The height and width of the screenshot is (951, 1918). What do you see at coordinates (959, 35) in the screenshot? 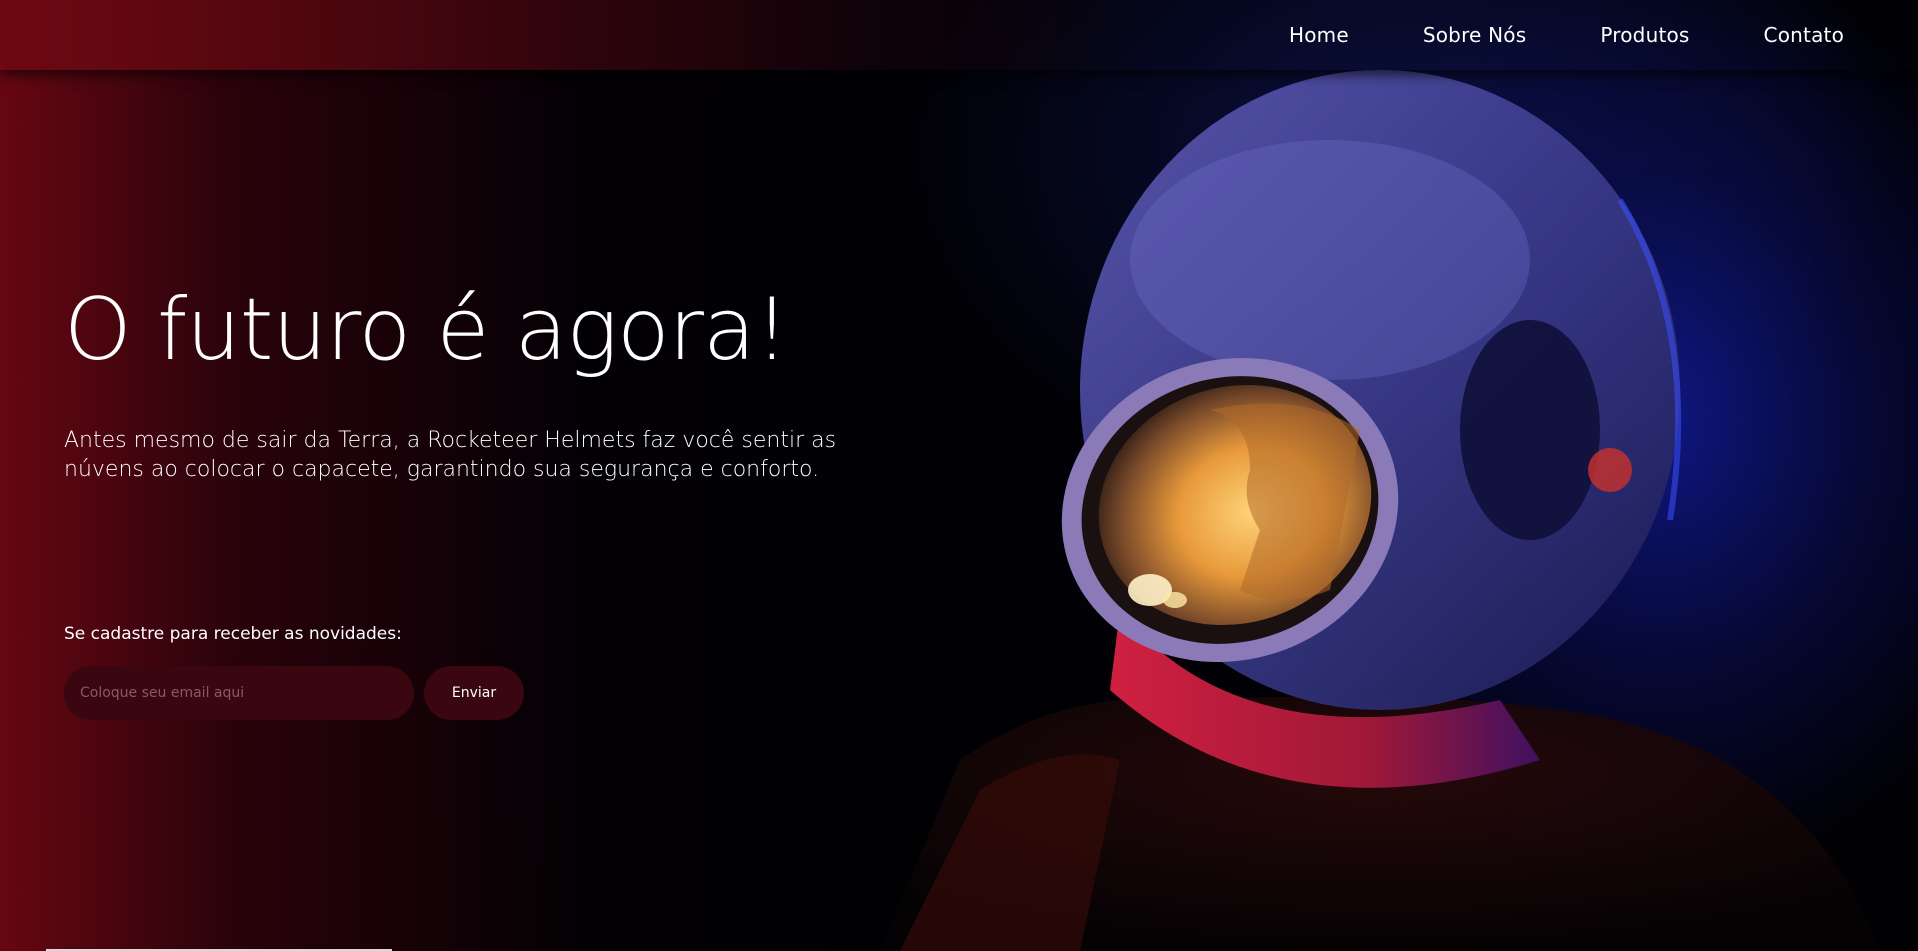
I see `top-navbar: Home Sobre Nós Produtos Contato` at bounding box center [959, 35].